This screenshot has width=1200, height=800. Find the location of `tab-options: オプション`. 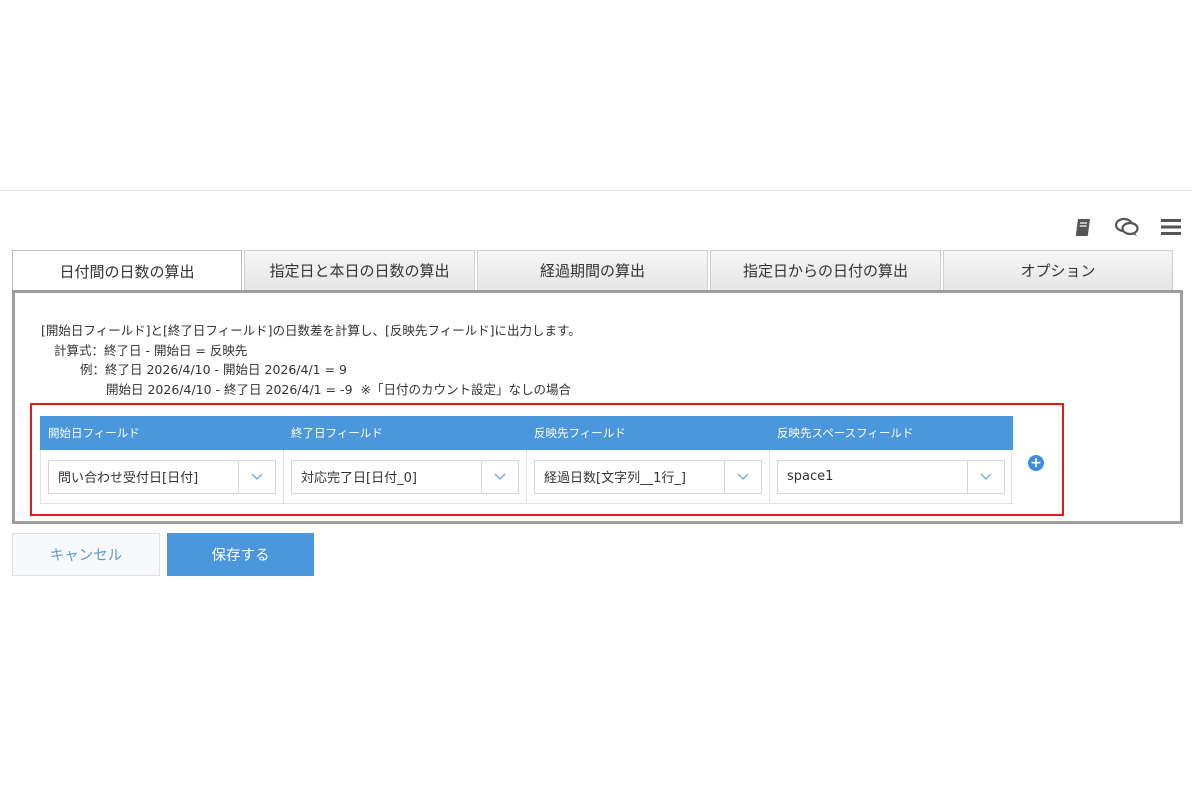

tab-options: オプション is located at coordinates (1058, 270).